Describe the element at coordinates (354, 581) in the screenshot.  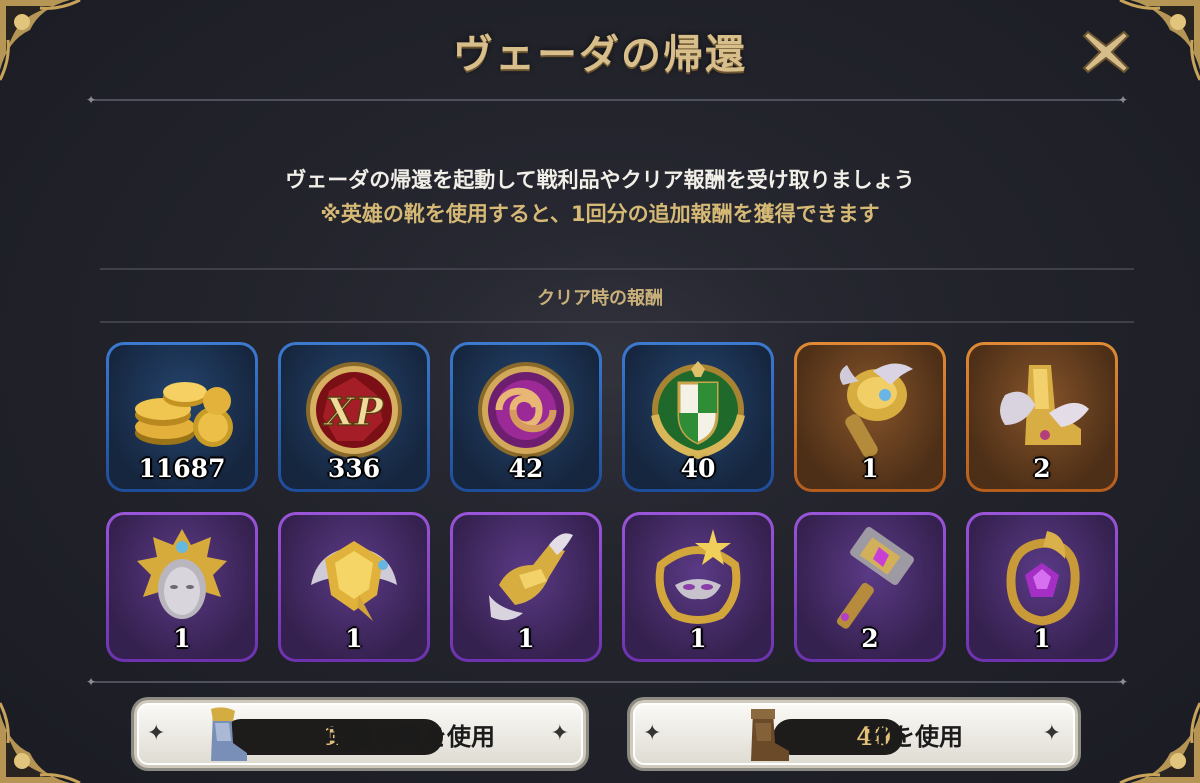
I see `pauldron-icon` at that location.